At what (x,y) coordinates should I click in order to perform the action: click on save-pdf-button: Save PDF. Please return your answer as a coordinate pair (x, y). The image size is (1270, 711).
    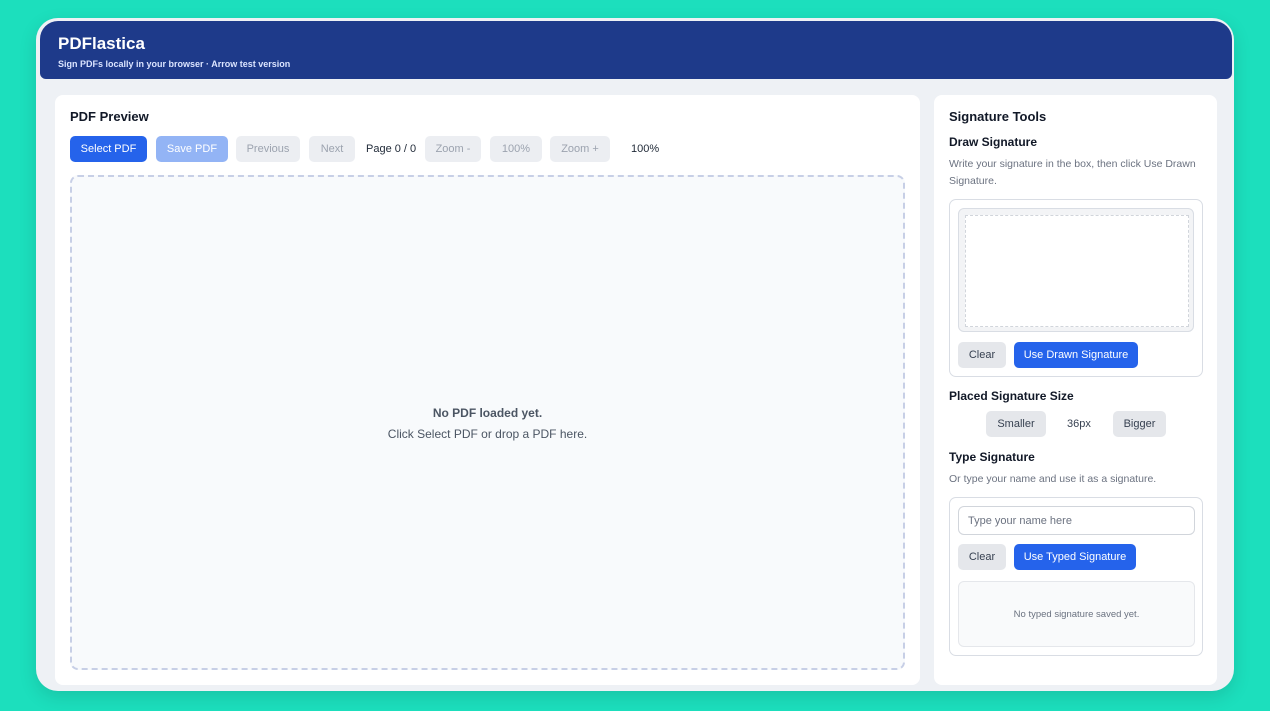
    Looking at the image, I should click on (192, 149).